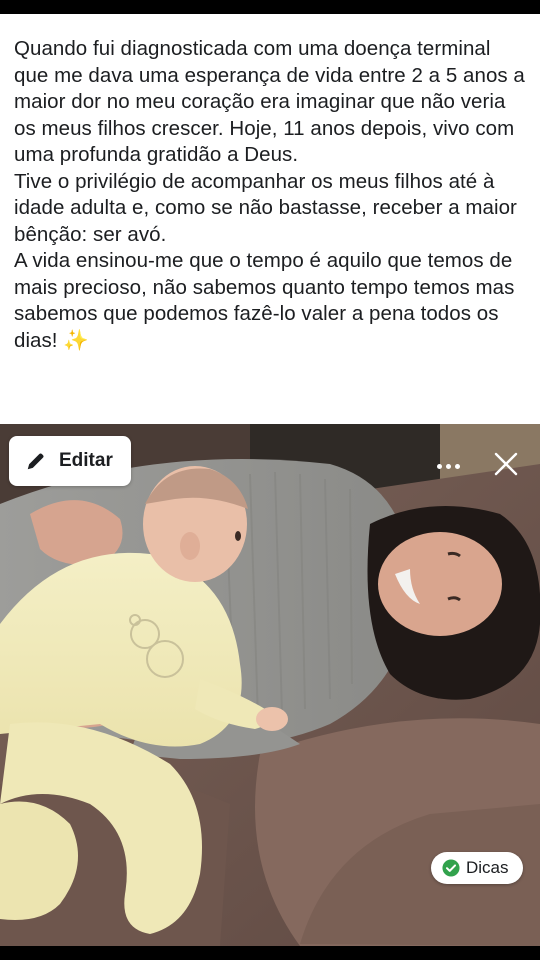  I want to click on navigation-bar, so click(270, 953).